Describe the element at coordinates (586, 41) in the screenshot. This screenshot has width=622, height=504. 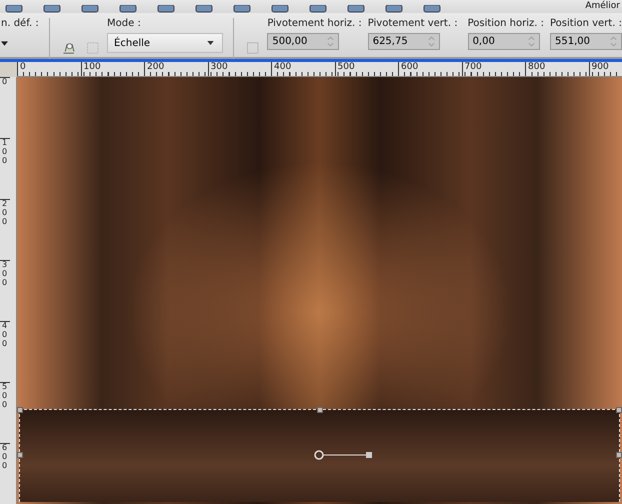
I see `number-field: 551,00` at that location.